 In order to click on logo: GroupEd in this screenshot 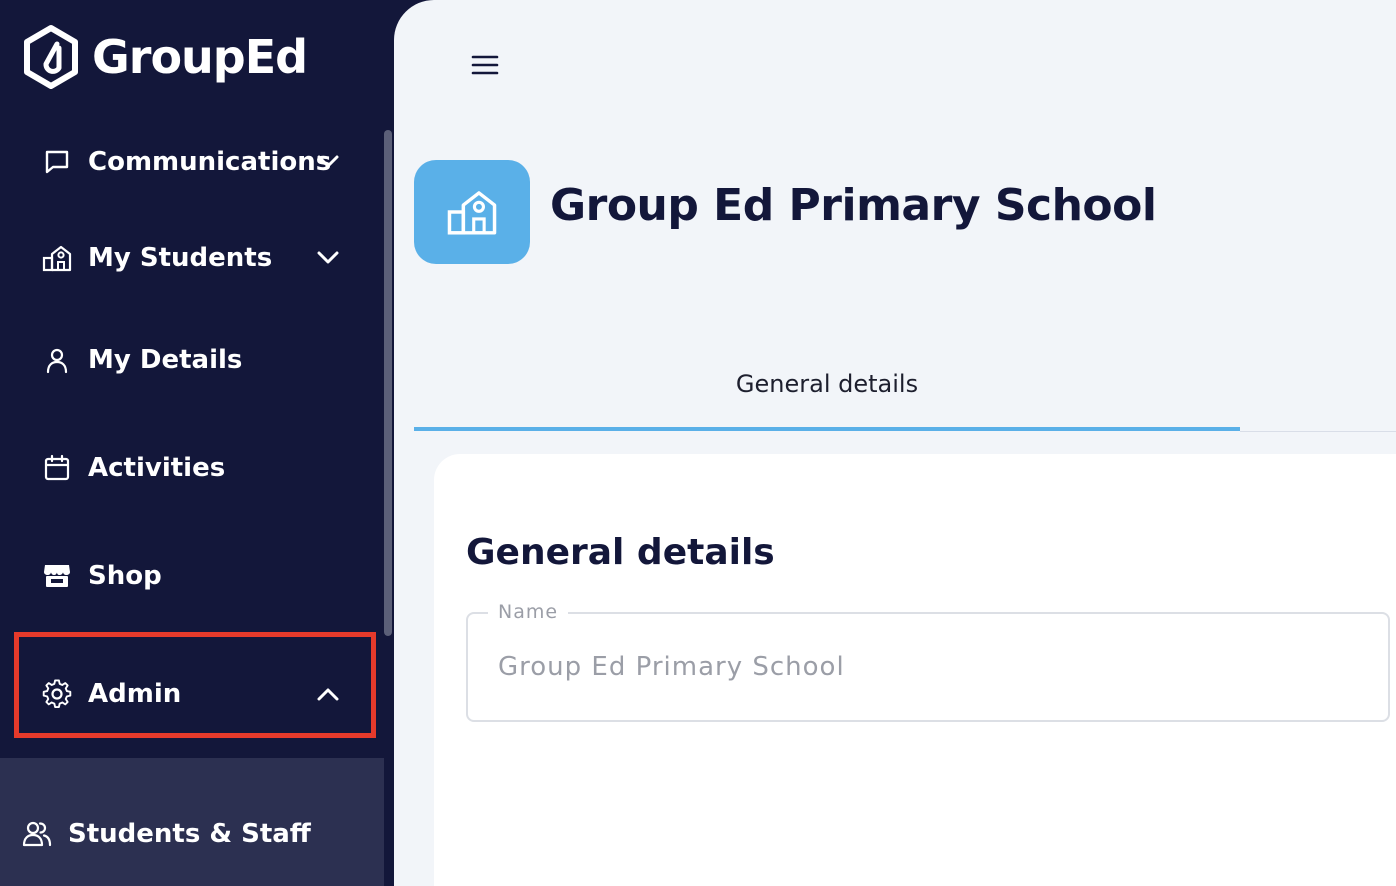, I will do `click(165, 57)`.